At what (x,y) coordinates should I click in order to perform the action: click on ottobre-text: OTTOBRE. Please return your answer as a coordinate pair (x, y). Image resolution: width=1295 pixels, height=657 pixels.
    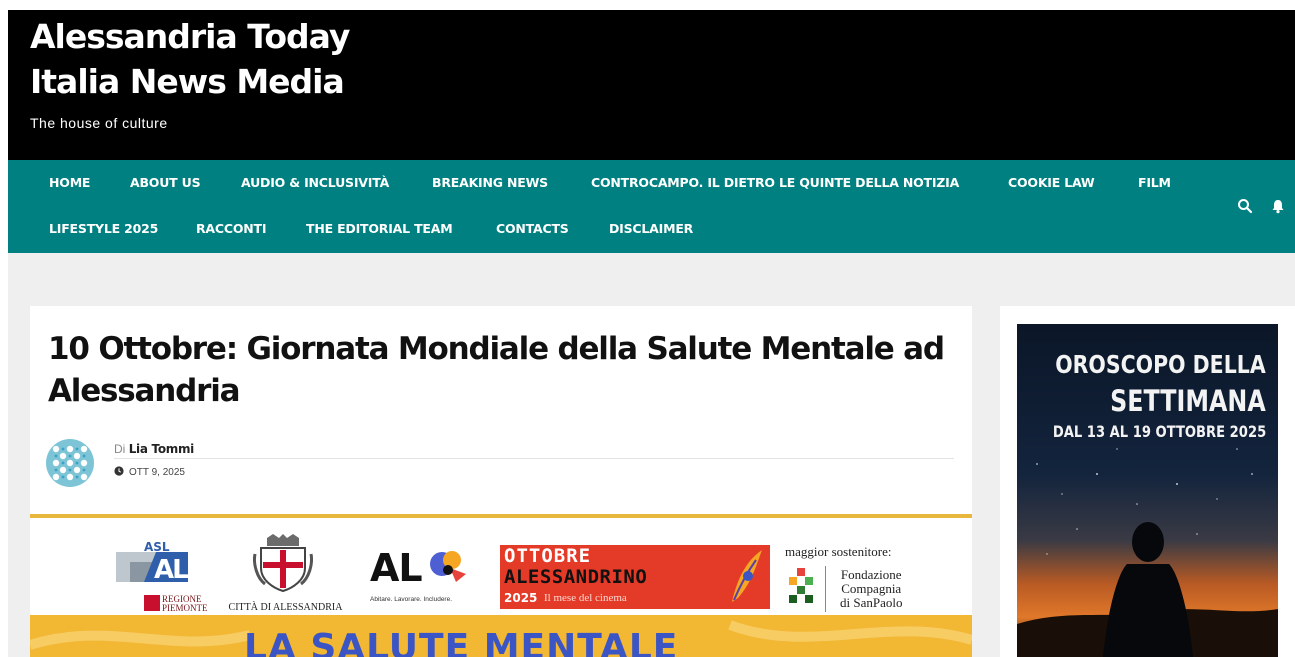
    Looking at the image, I should click on (548, 556).